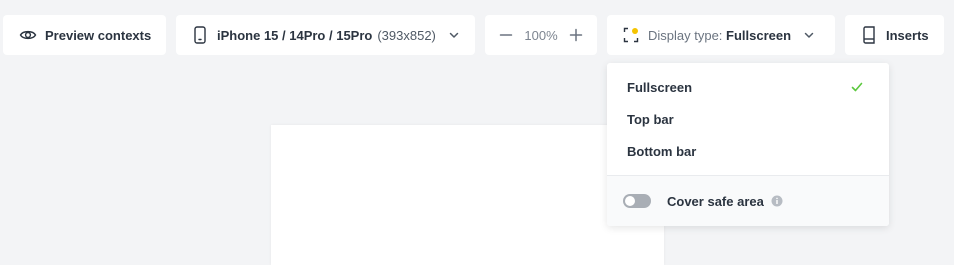 The image size is (954, 265). Describe the element at coordinates (506, 35) in the screenshot. I see `zoom-out-icon` at that location.